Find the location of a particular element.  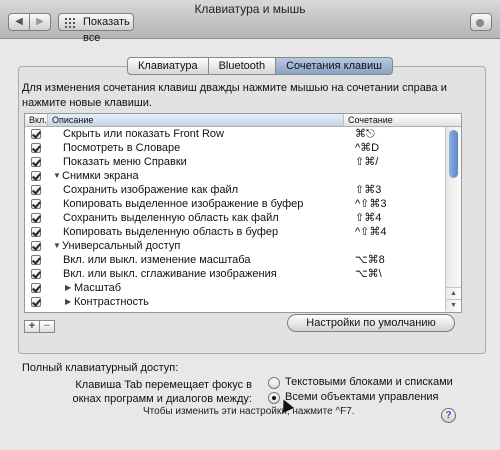

column-description: Описание is located at coordinates (196, 120).